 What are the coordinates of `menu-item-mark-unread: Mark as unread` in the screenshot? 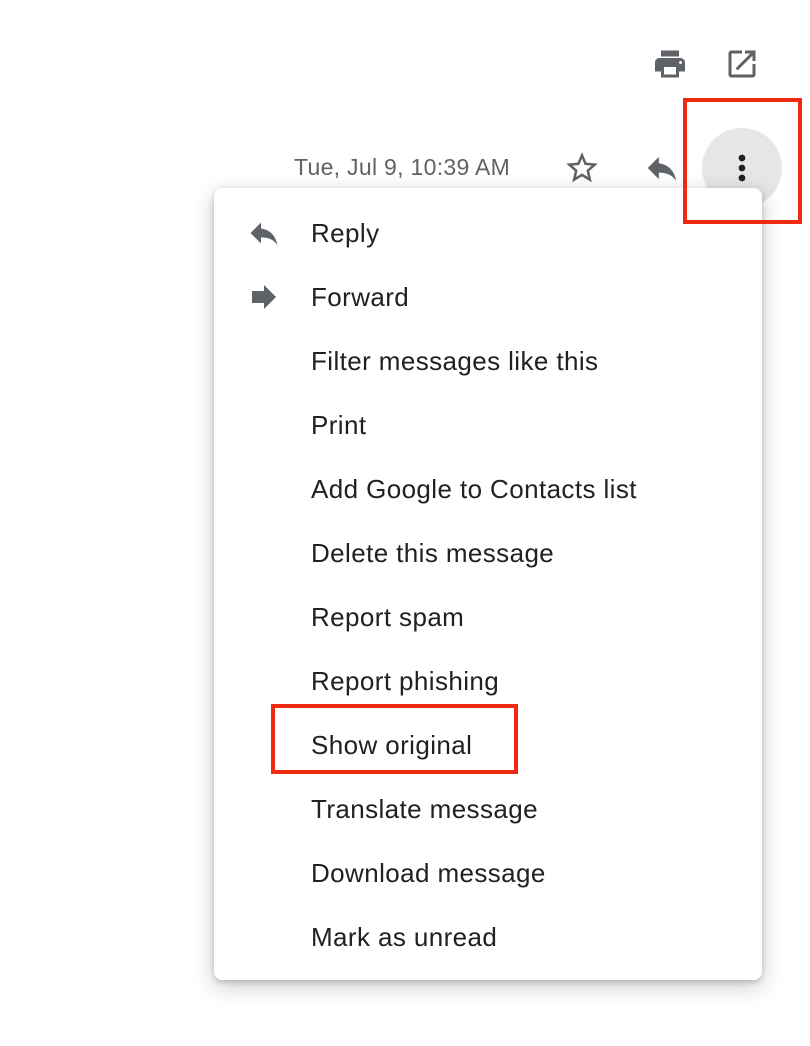 It's located at (488, 937).